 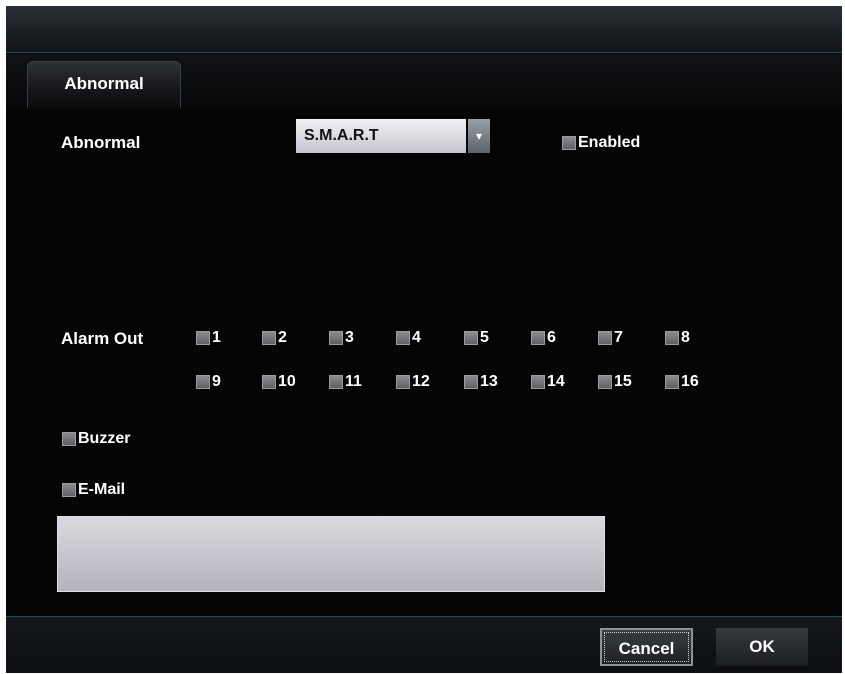 I want to click on alarm-out-checkbox-4: 4, so click(x=408, y=338).